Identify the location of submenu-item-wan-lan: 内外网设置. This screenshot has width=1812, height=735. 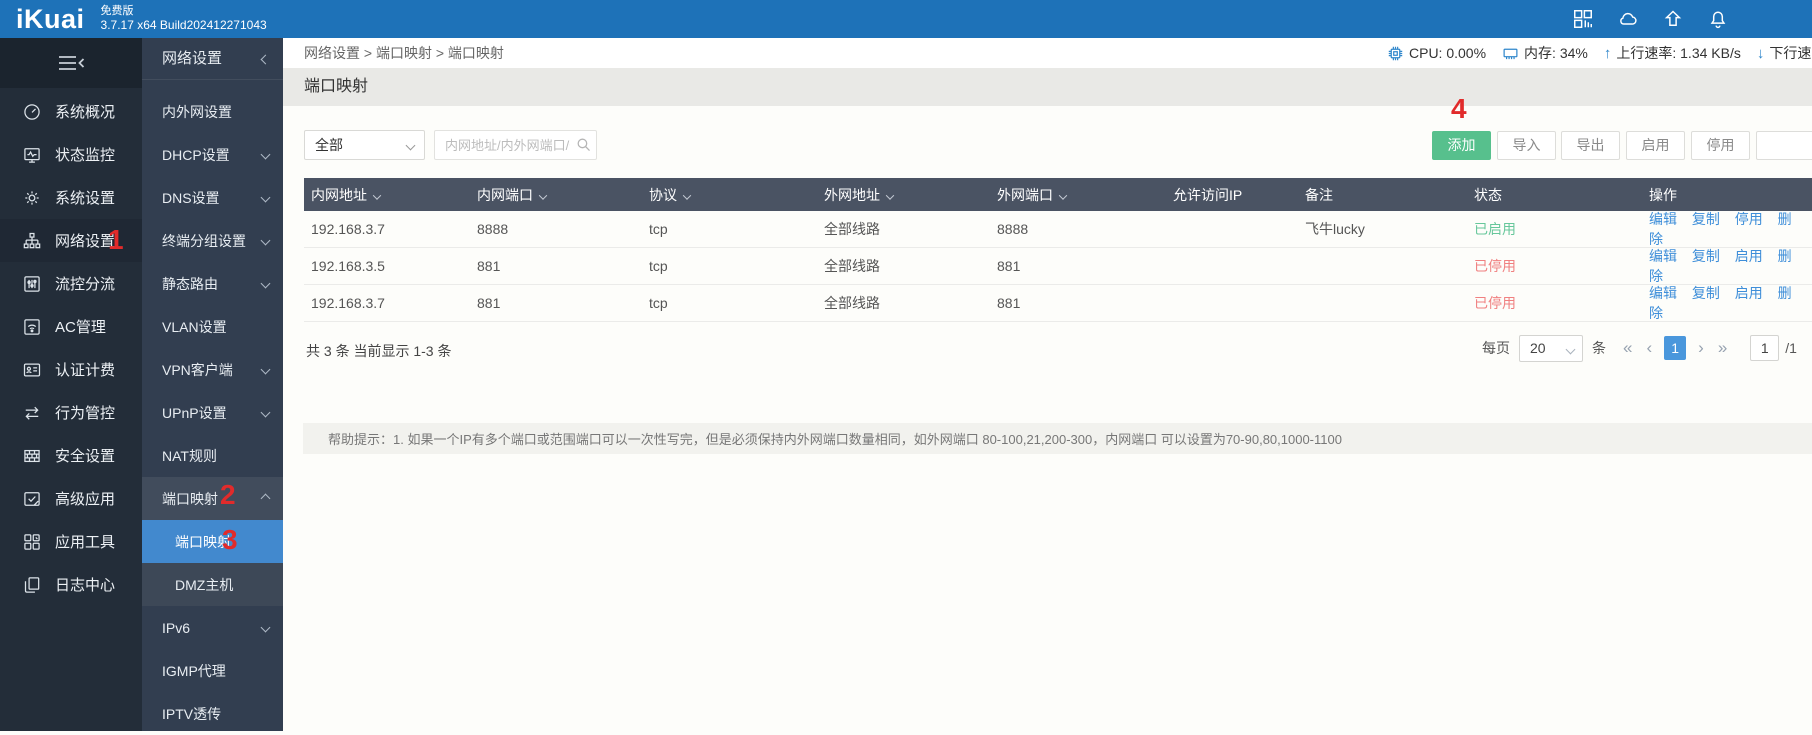
(212, 111).